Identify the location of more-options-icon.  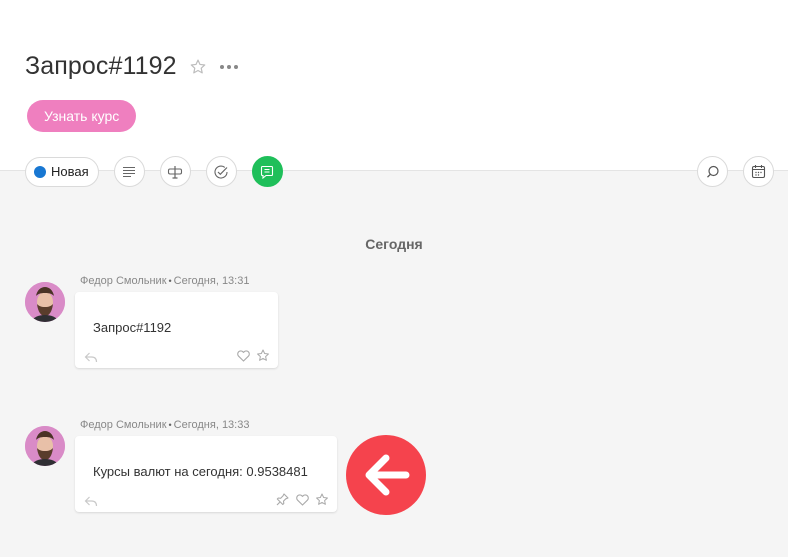
(229, 67).